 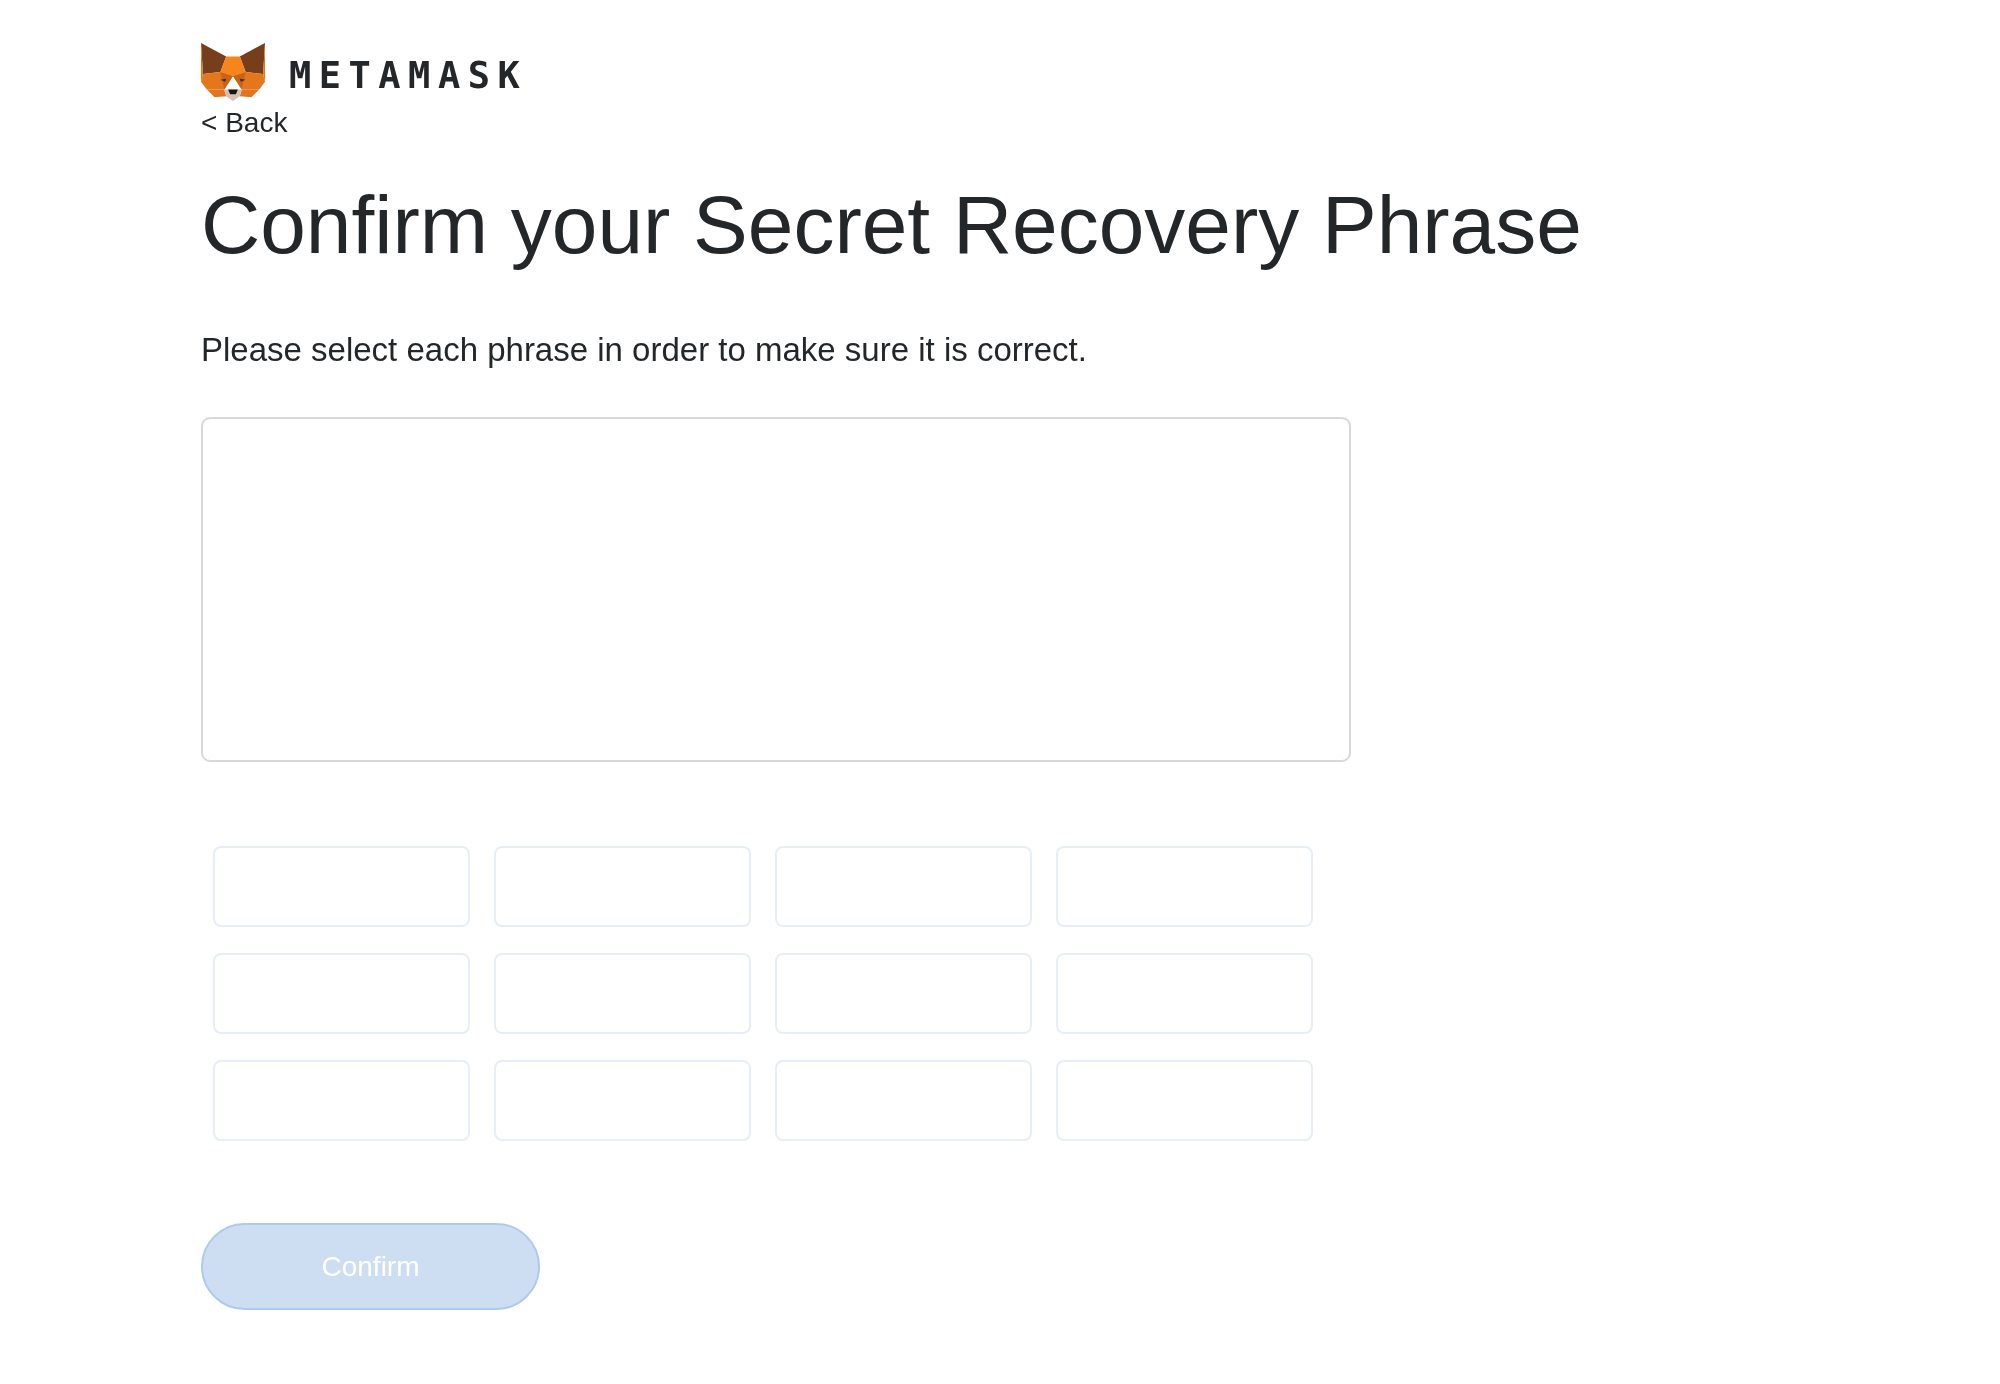 What do you see at coordinates (244, 123) in the screenshot?
I see `back-link: < Back` at bounding box center [244, 123].